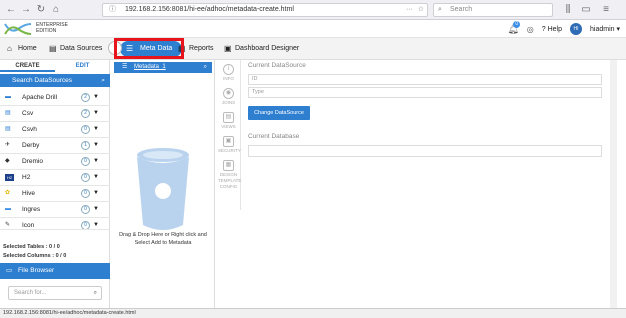 This screenshot has height=318, width=626. I want to click on current-database-heading: Current Database, so click(274, 136).